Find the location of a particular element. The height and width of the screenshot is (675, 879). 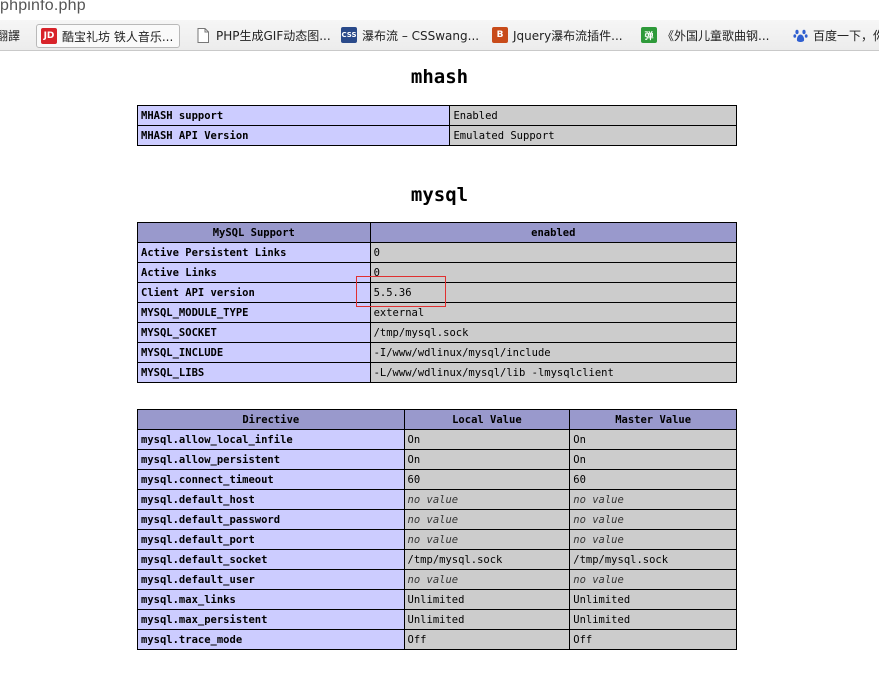

row-value: -I/www/wdlinux/mysql/include is located at coordinates (553, 352).